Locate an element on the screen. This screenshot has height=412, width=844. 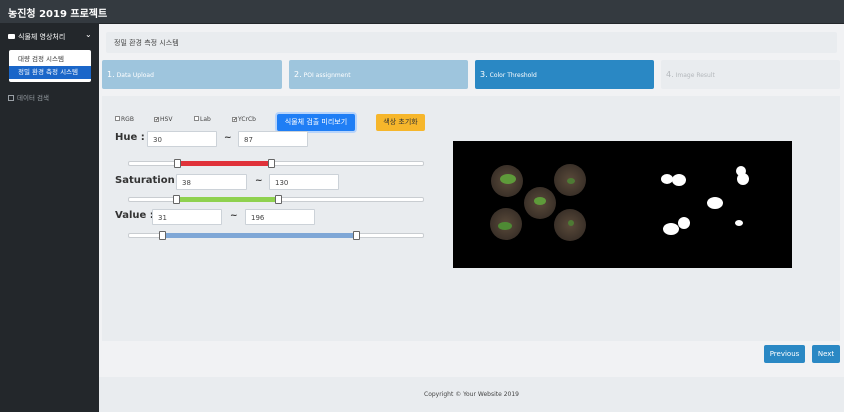
hue-min-input: 30 is located at coordinates (182, 139).